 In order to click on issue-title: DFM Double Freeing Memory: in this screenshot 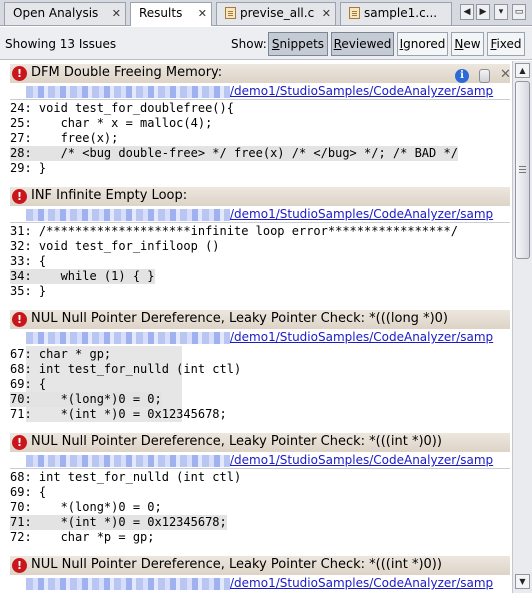, I will do `click(127, 72)`.